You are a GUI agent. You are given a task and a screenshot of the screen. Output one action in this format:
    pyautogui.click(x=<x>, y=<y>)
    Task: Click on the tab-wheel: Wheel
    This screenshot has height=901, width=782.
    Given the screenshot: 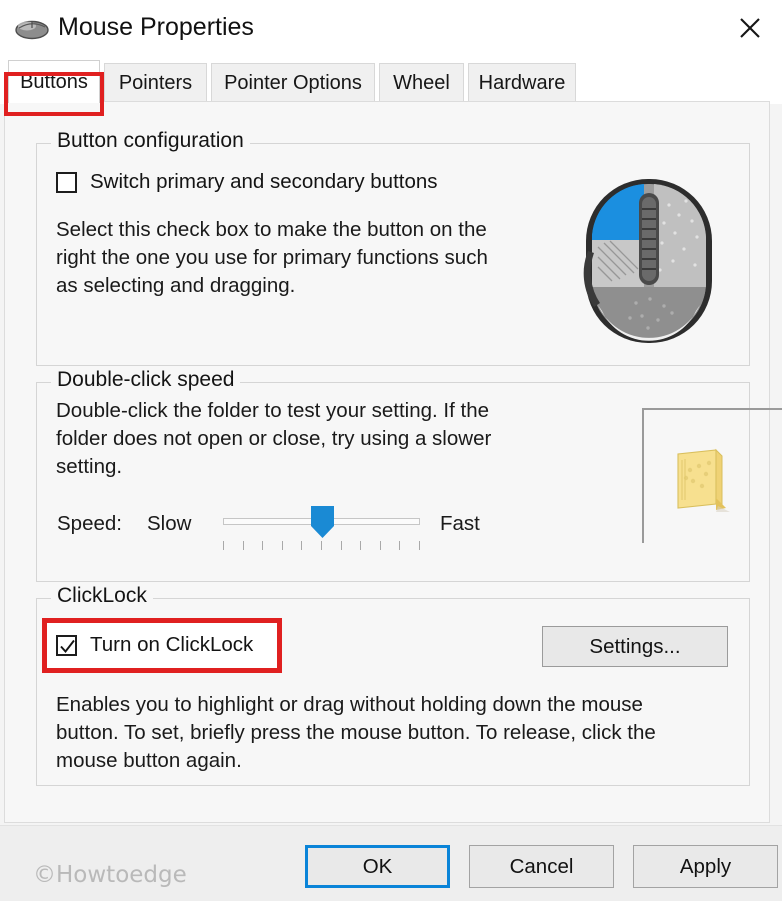 What is the action you would take?
    pyautogui.click(x=421, y=83)
    